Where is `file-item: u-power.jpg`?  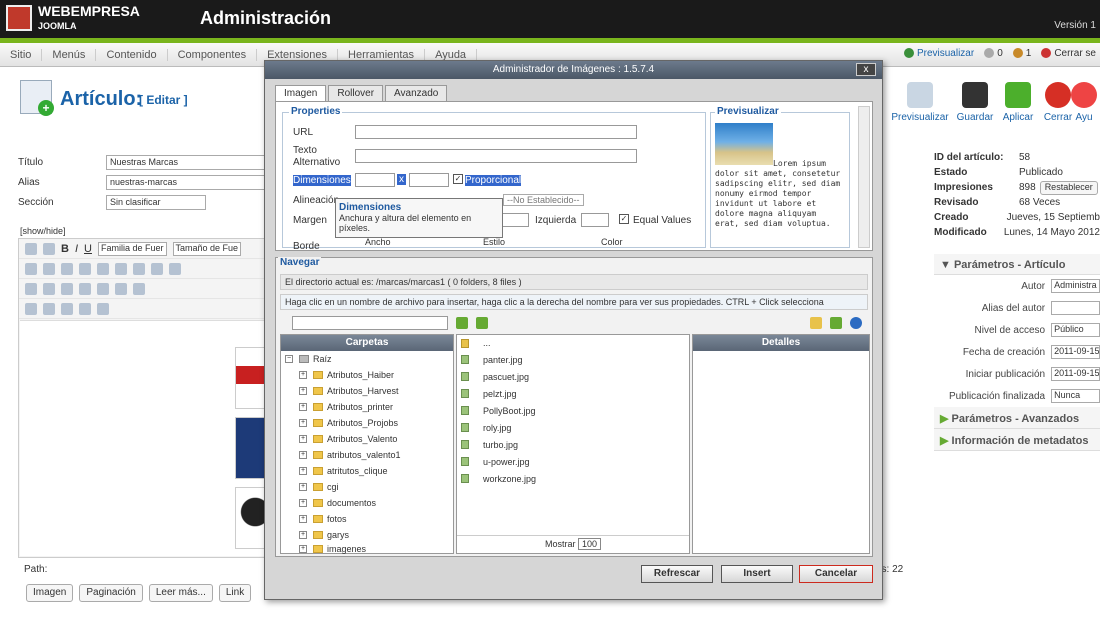
file-item: u-power.jpg is located at coordinates (573, 461).